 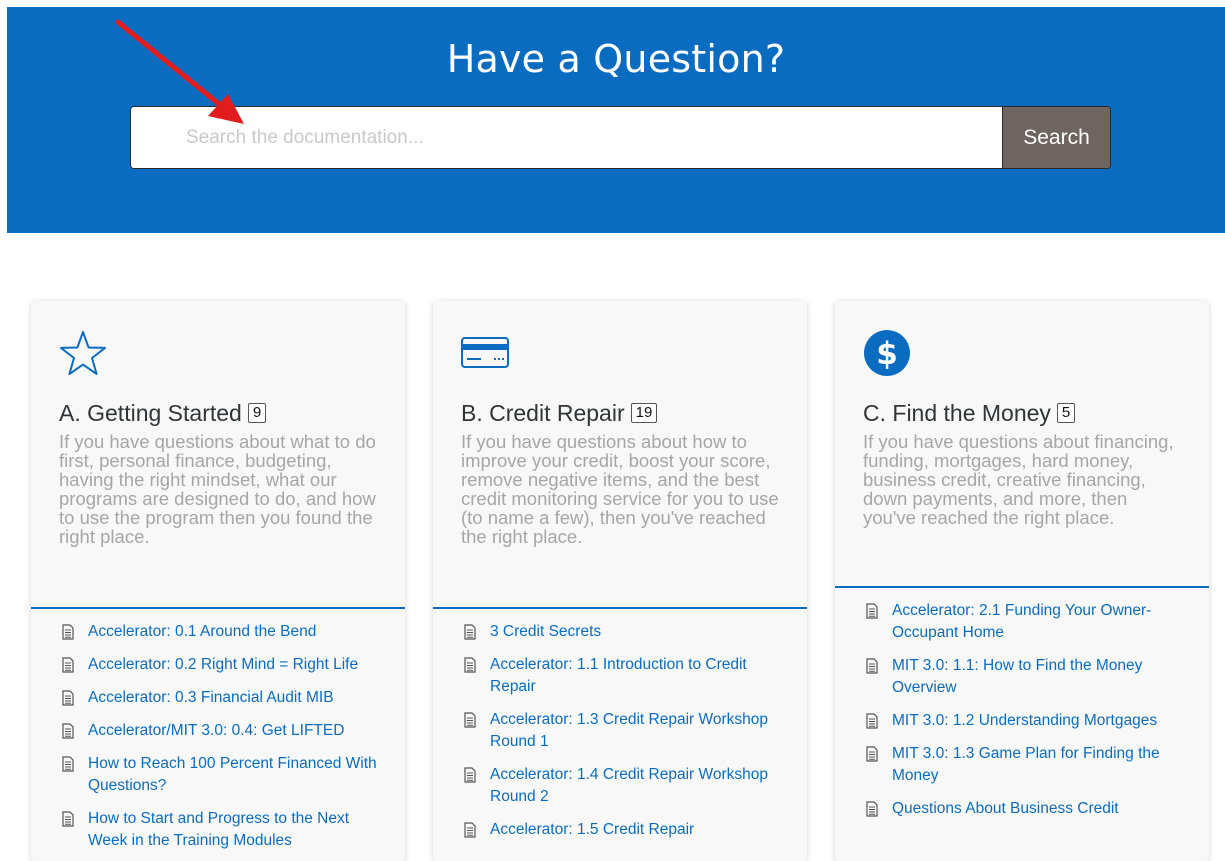 What do you see at coordinates (239, 665) in the screenshot?
I see `article-link-text: Accelerator: 0.2 Right Mind = Right Life` at bounding box center [239, 665].